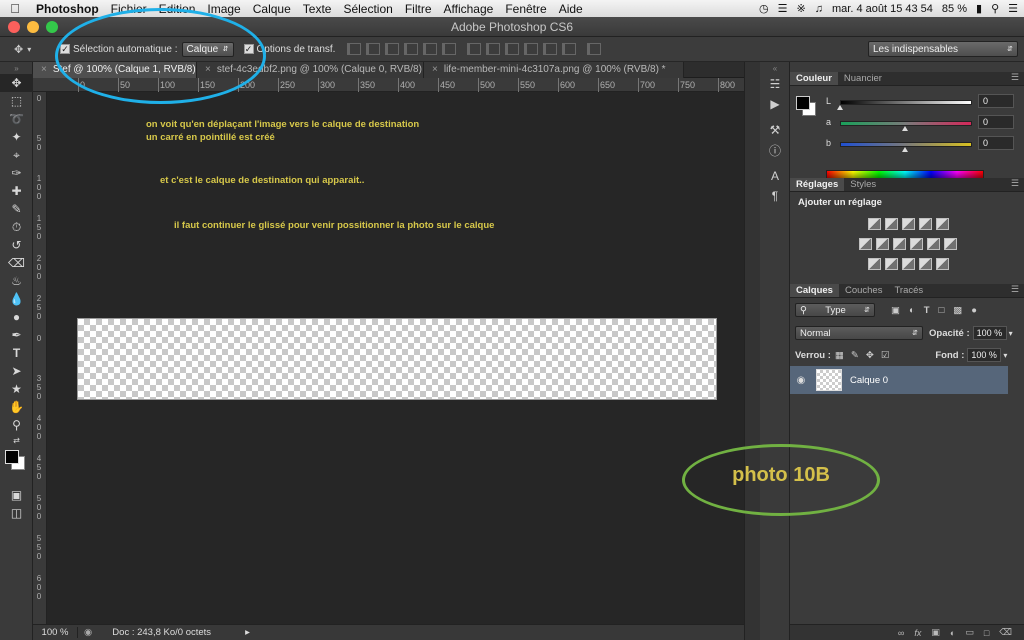 The width and height of the screenshot is (1024, 640). I want to click on type-tool-icon: T, so click(16, 353).